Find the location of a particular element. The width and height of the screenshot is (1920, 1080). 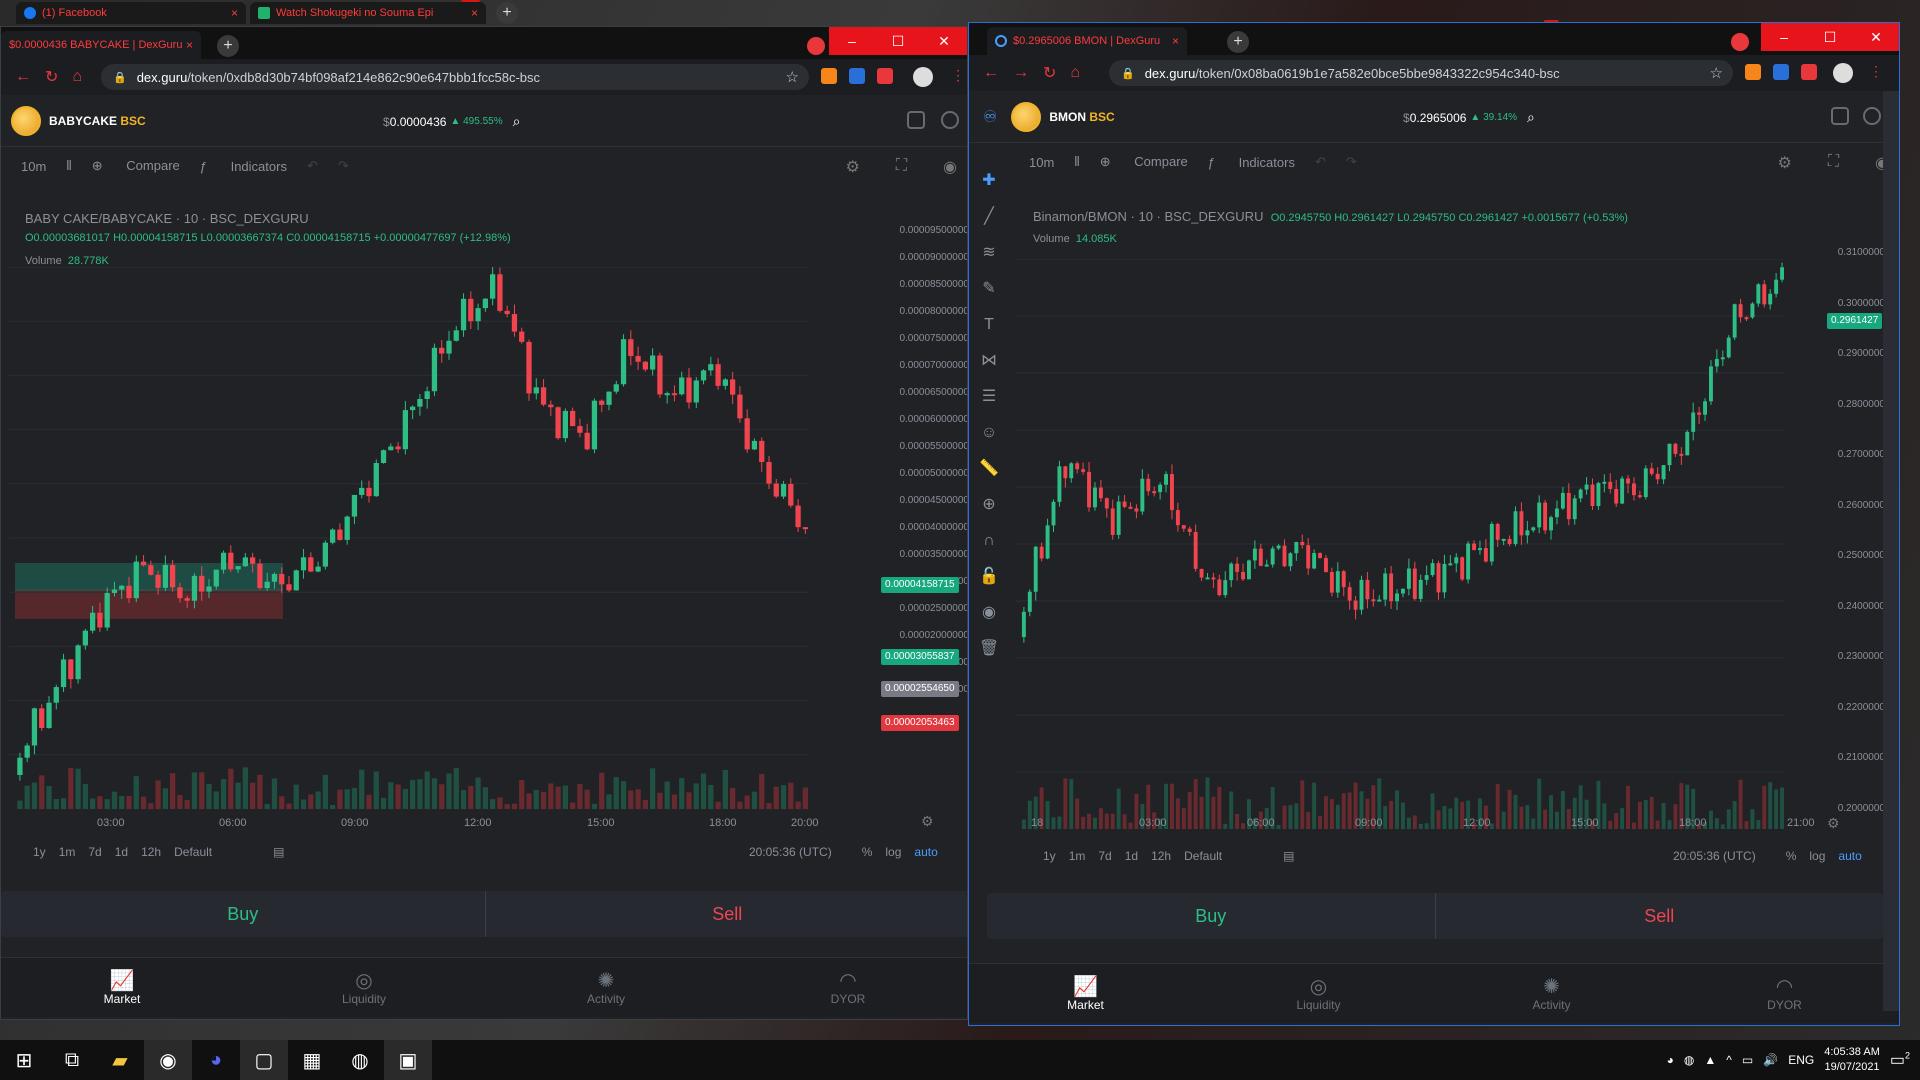

fullscreen-icon: ⛶ is located at coordinates (1833, 163).